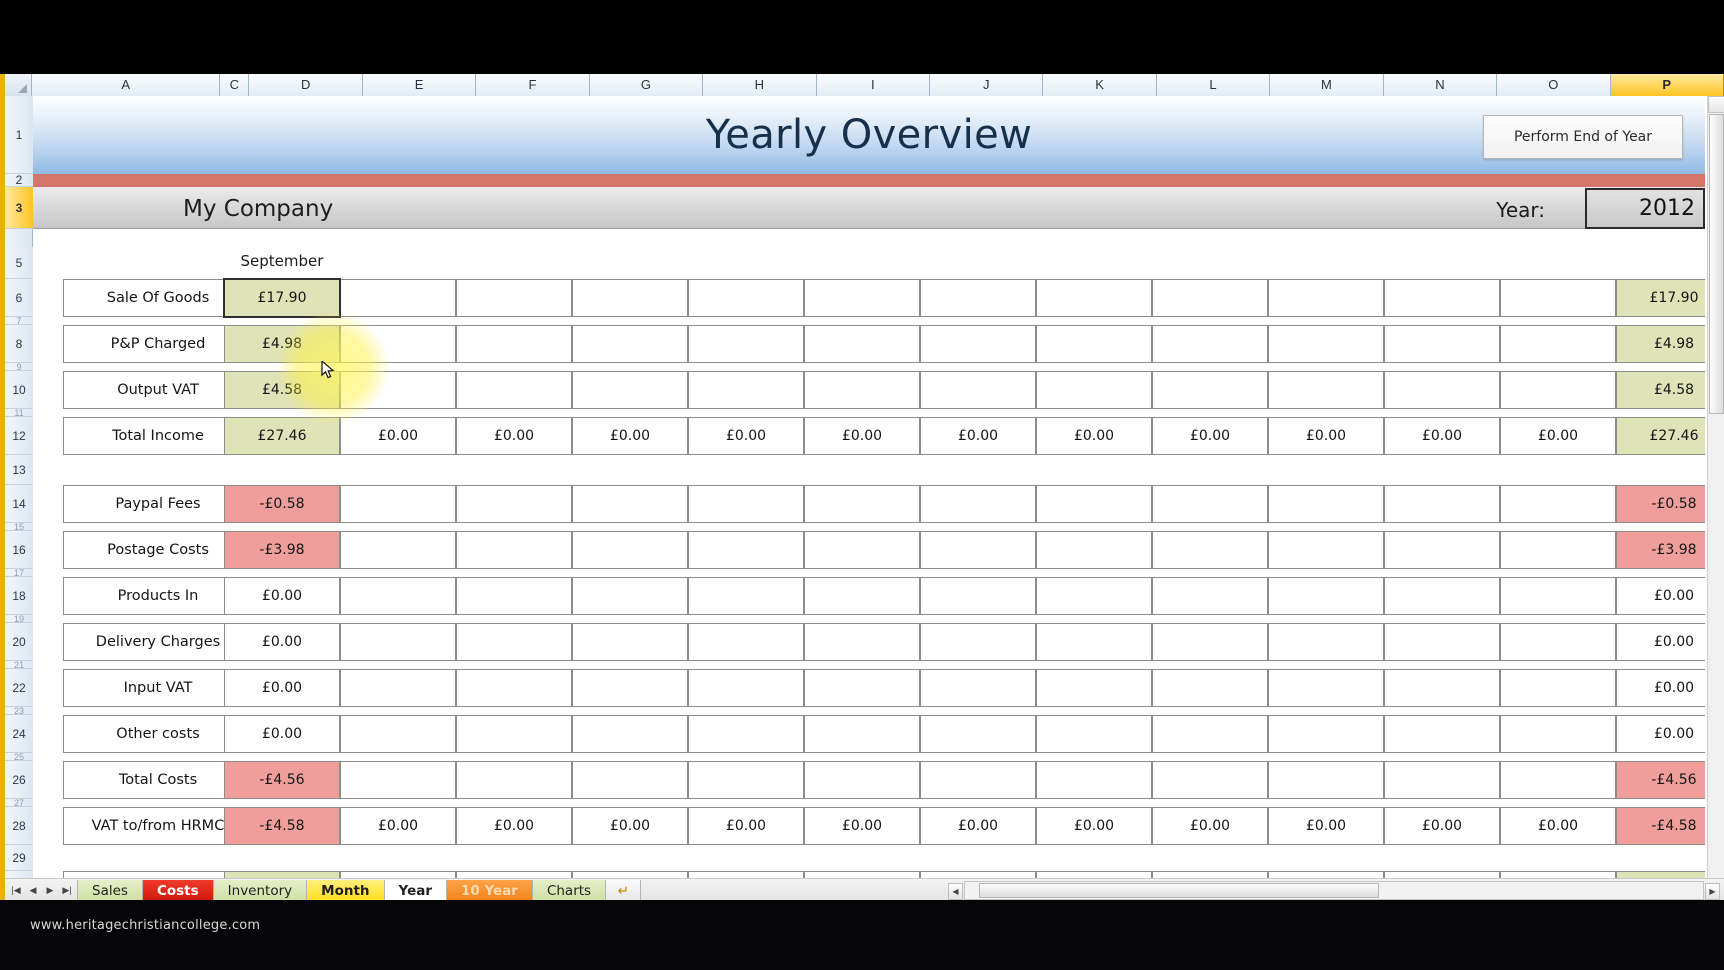 Image resolution: width=1724 pixels, height=970 pixels. What do you see at coordinates (1645, 208) in the screenshot?
I see `year-value-cell: 2012` at bounding box center [1645, 208].